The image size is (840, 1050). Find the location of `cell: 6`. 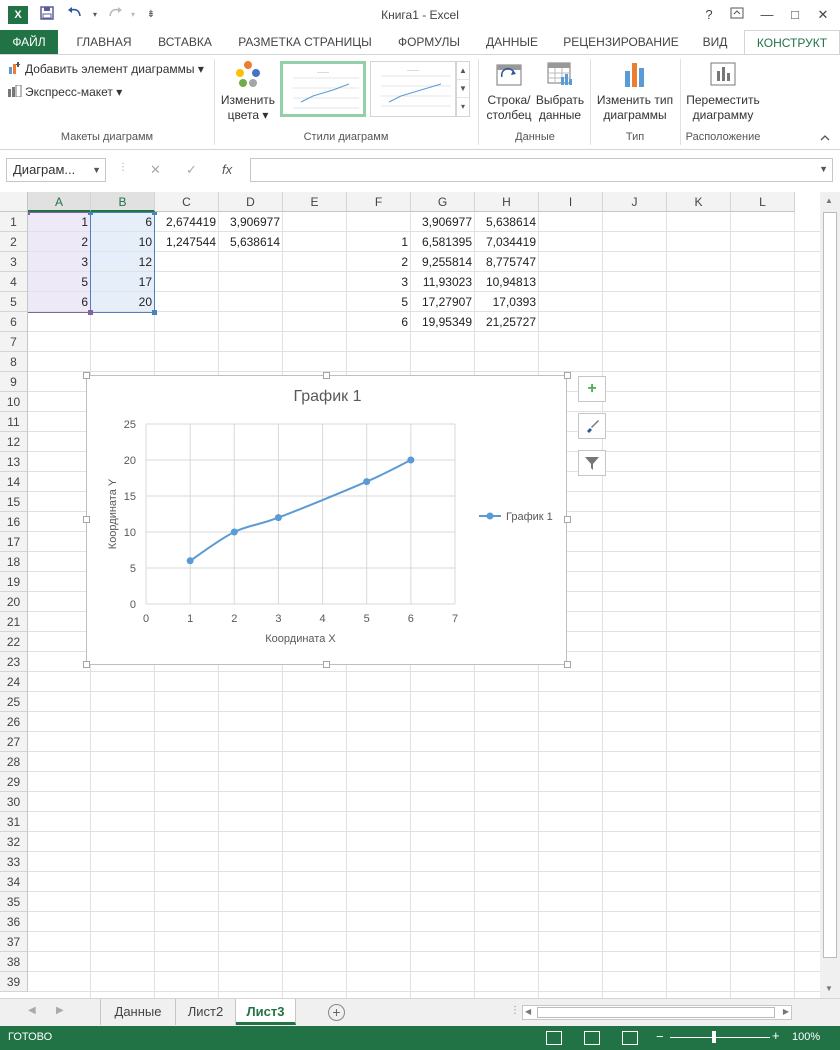

cell: 6 is located at coordinates (379, 322).